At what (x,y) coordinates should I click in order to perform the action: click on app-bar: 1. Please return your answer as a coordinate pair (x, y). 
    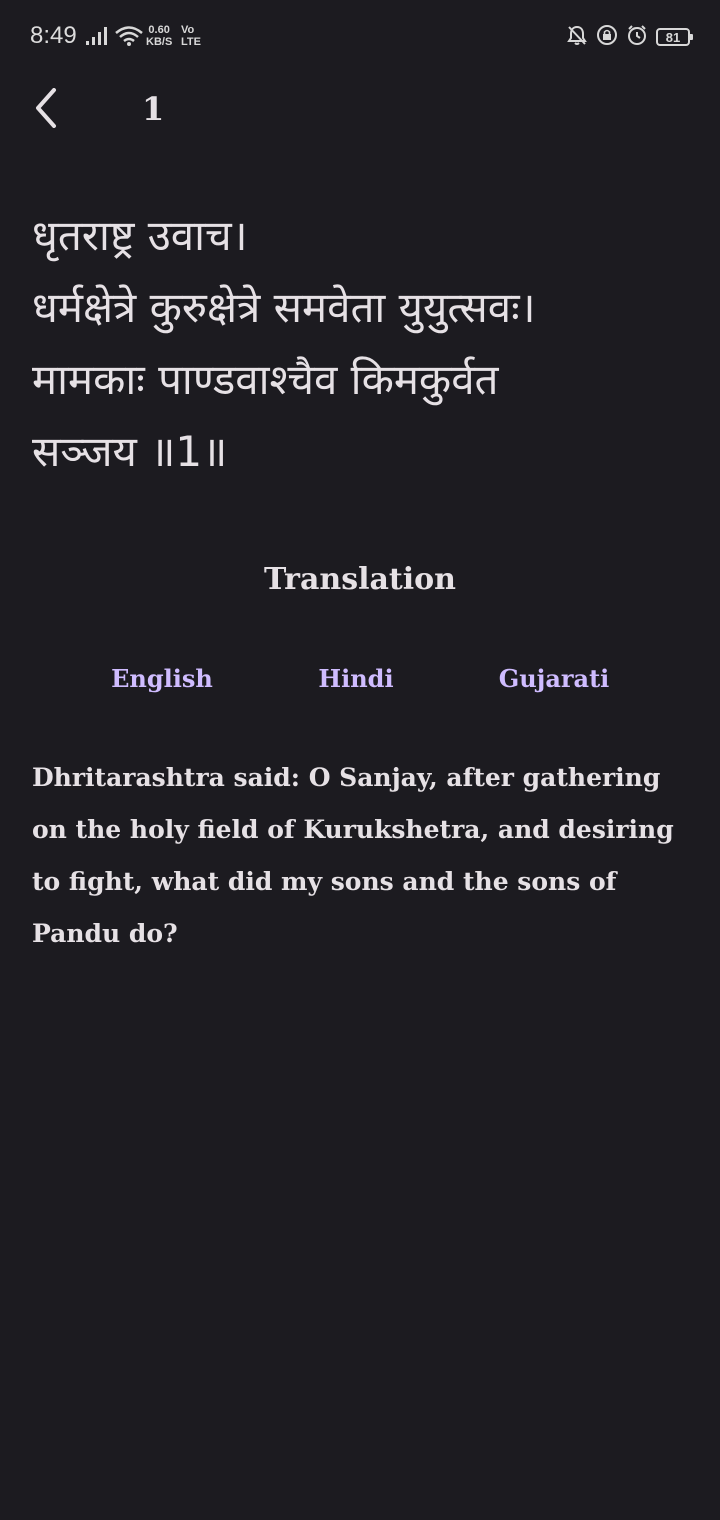
    Looking at the image, I should click on (360, 112).